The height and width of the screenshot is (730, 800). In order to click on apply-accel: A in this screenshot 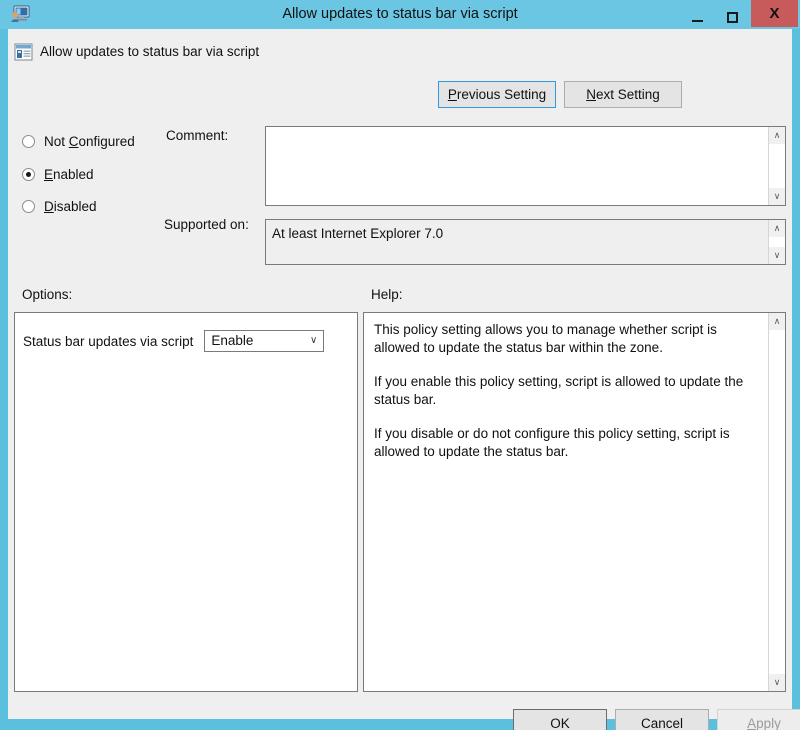, I will do `click(752, 722)`.